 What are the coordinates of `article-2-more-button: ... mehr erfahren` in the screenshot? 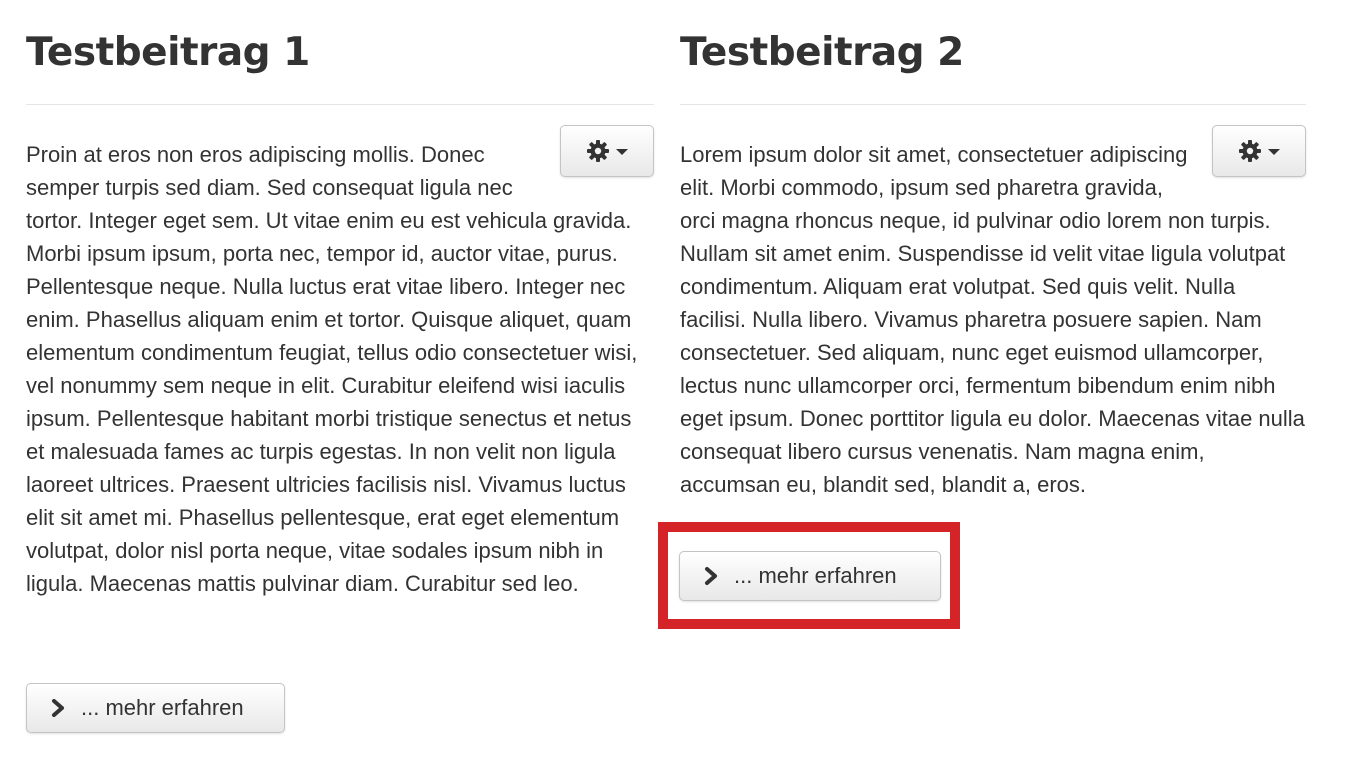 It's located at (810, 576).